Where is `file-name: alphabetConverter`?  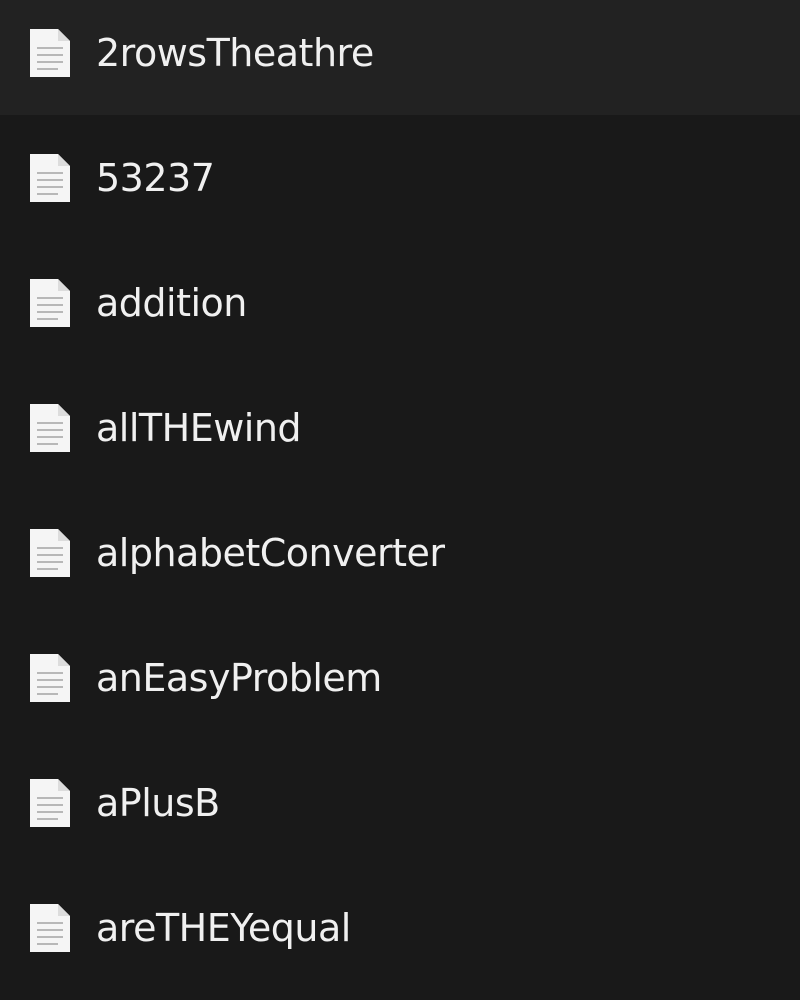
file-name: alphabetConverter is located at coordinates (270, 552).